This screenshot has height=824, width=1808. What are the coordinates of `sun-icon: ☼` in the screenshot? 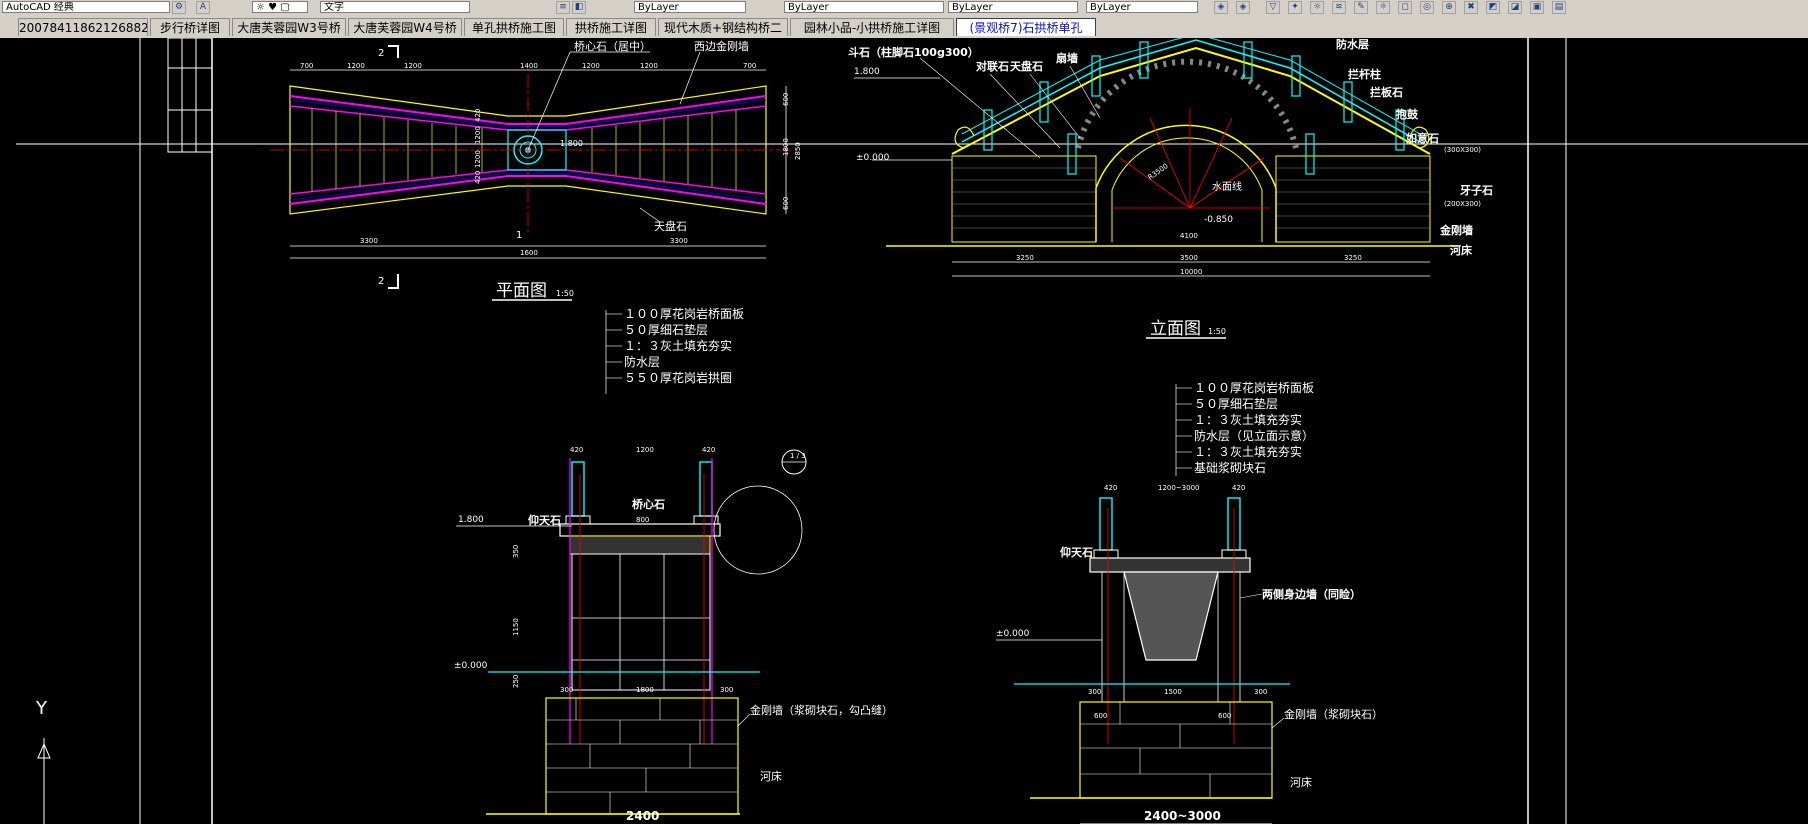 It's located at (1317, 7).